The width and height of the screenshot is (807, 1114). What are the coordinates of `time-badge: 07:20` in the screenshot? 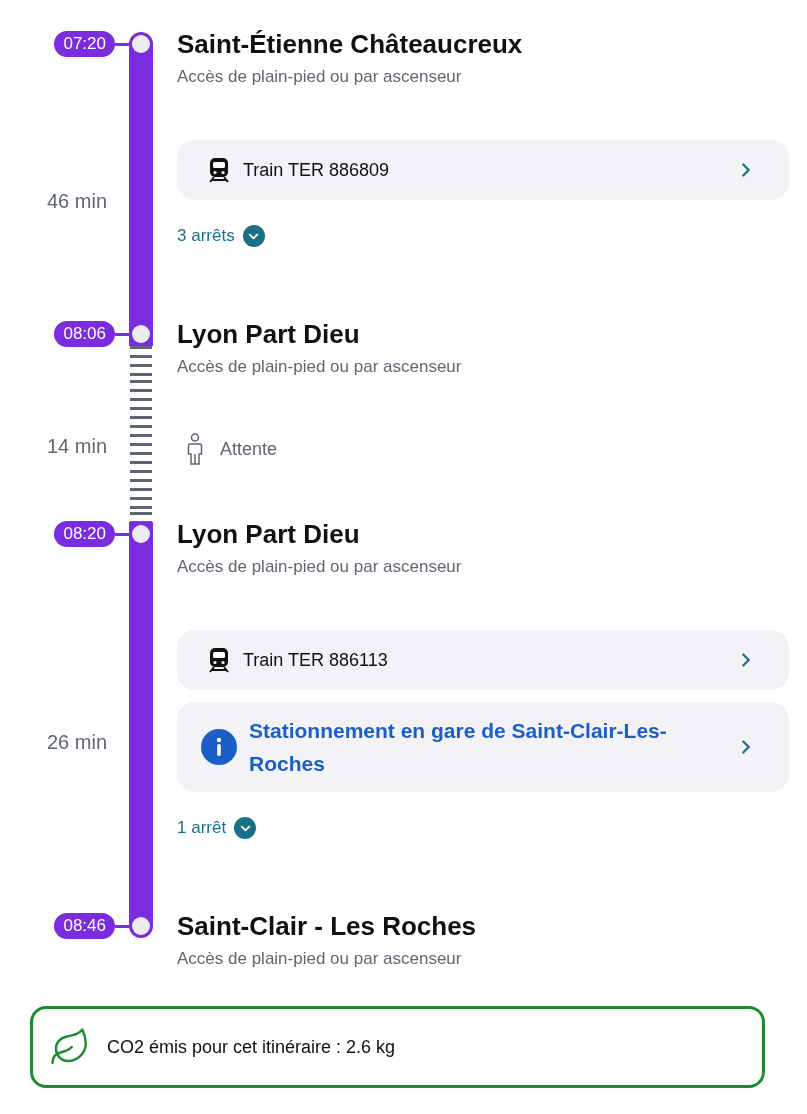 It's located at (84, 44).